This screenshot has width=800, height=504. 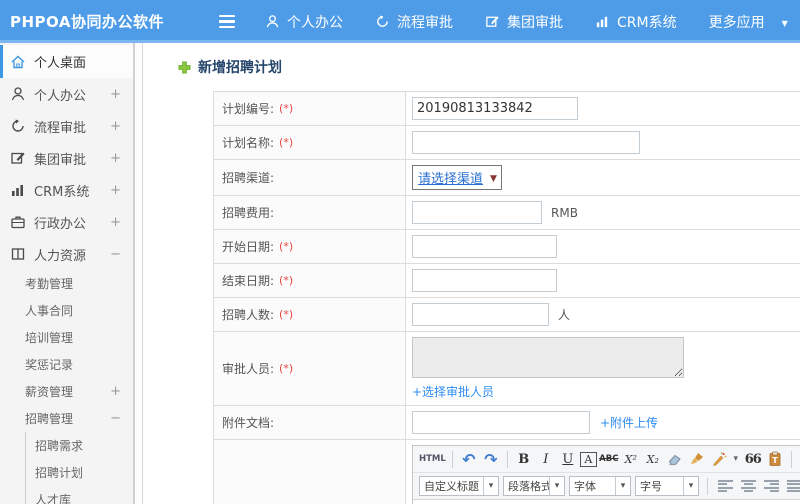 I want to click on nav-item-personal-office: 个人办公, so click(x=304, y=22).